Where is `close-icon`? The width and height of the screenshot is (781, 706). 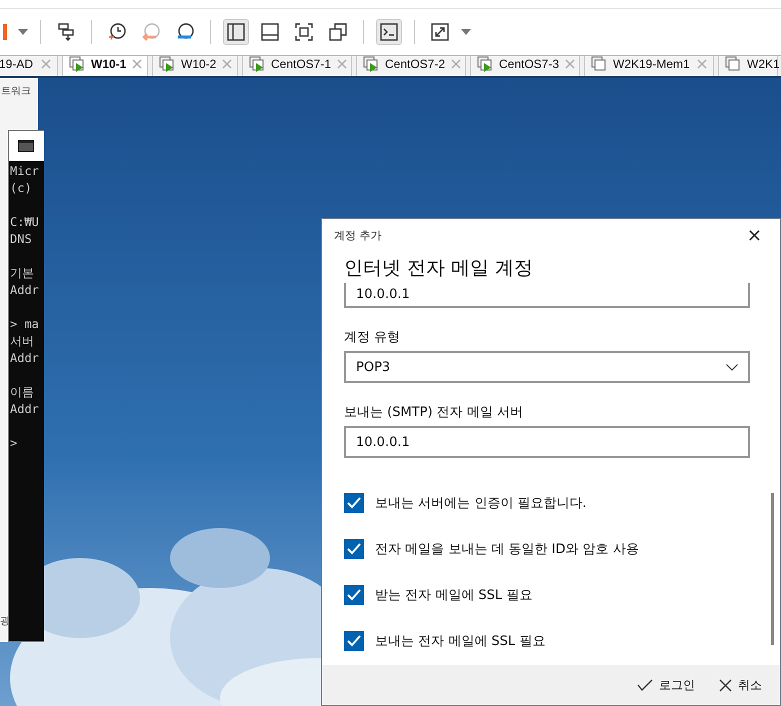 close-icon is located at coordinates (725, 685).